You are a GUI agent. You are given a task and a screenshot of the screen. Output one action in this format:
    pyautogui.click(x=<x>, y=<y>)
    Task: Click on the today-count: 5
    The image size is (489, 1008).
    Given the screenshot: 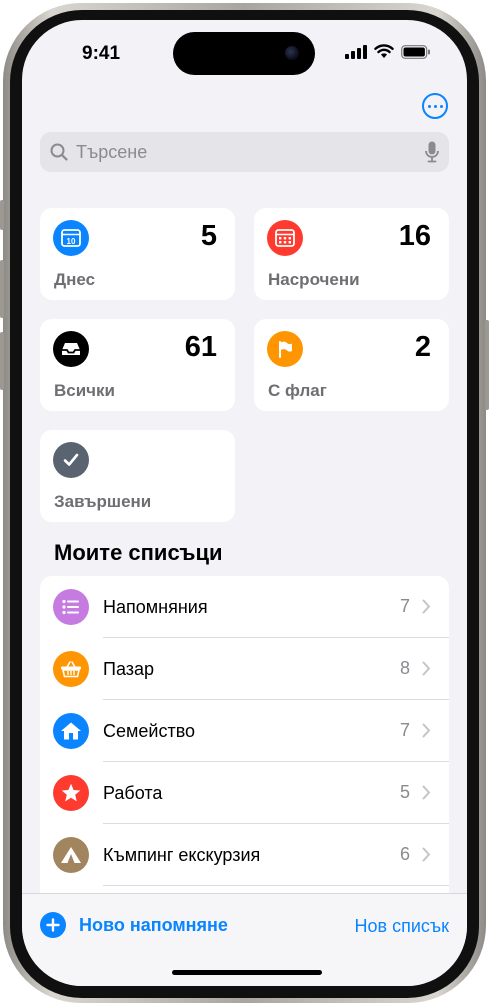 What is the action you would take?
    pyautogui.click(x=208, y=236)
    